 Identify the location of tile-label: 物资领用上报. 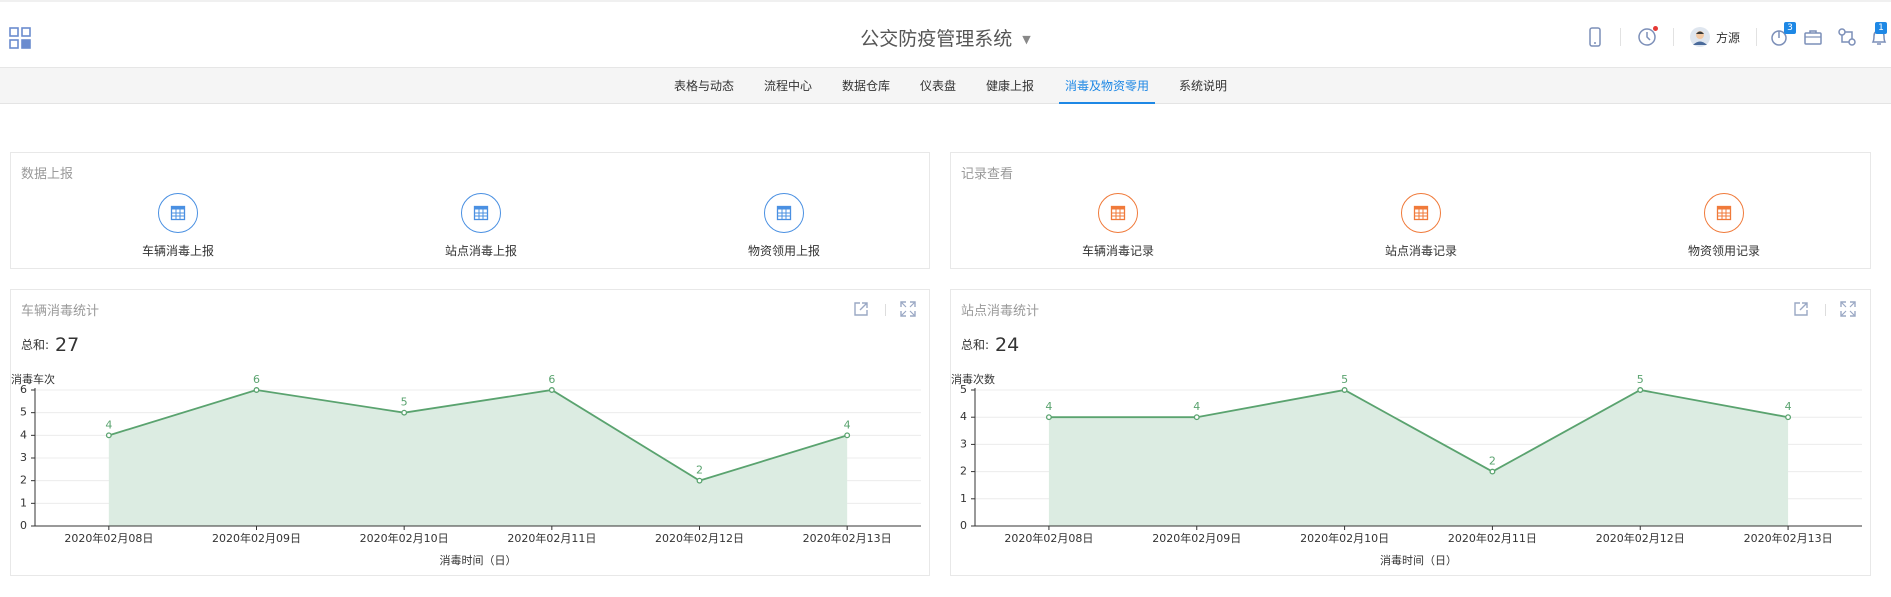
(783, 251).